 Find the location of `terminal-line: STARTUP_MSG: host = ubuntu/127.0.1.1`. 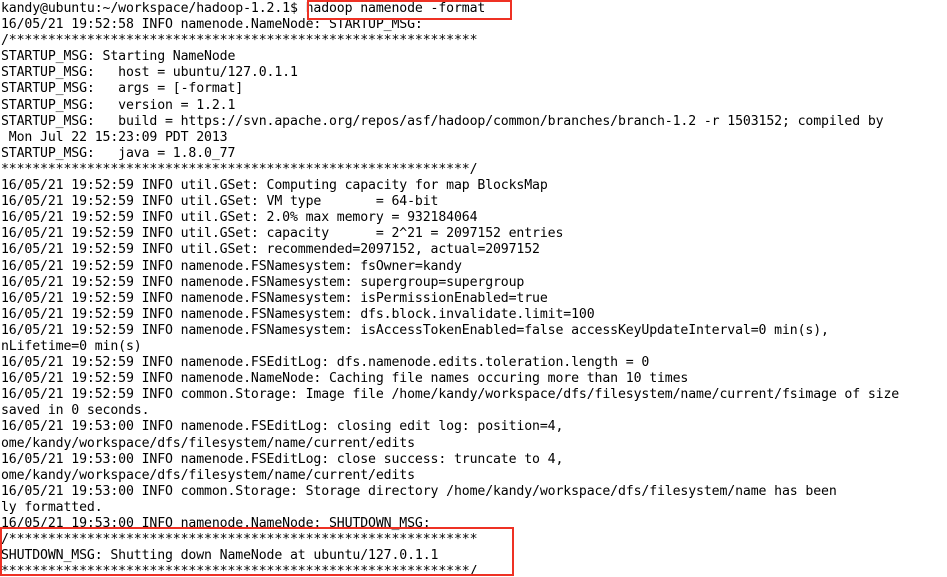

terminal-line: STARTUP_MSG: host = ubuntu/127.0.1.1 is located at coordinates (149, 73).